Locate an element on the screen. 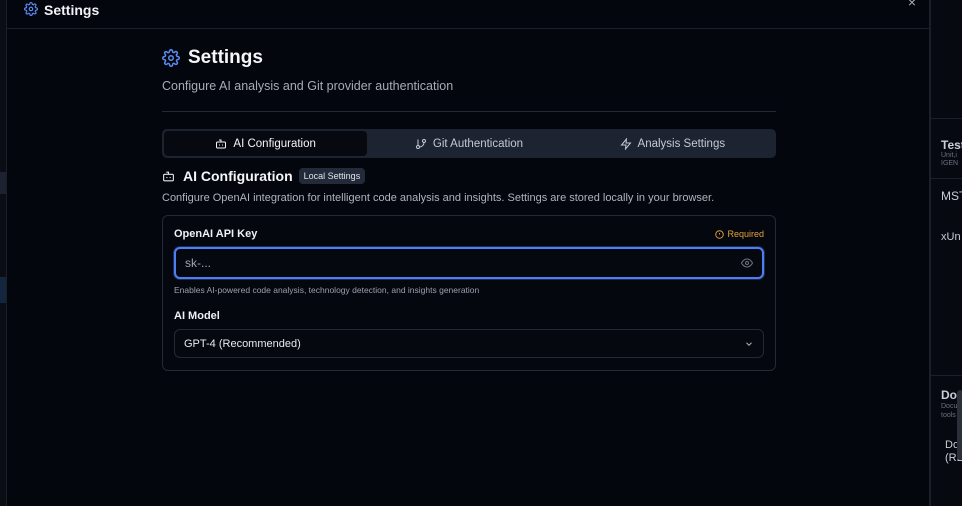  tab-label: AI Configuration is located at coordinates (274, 143).